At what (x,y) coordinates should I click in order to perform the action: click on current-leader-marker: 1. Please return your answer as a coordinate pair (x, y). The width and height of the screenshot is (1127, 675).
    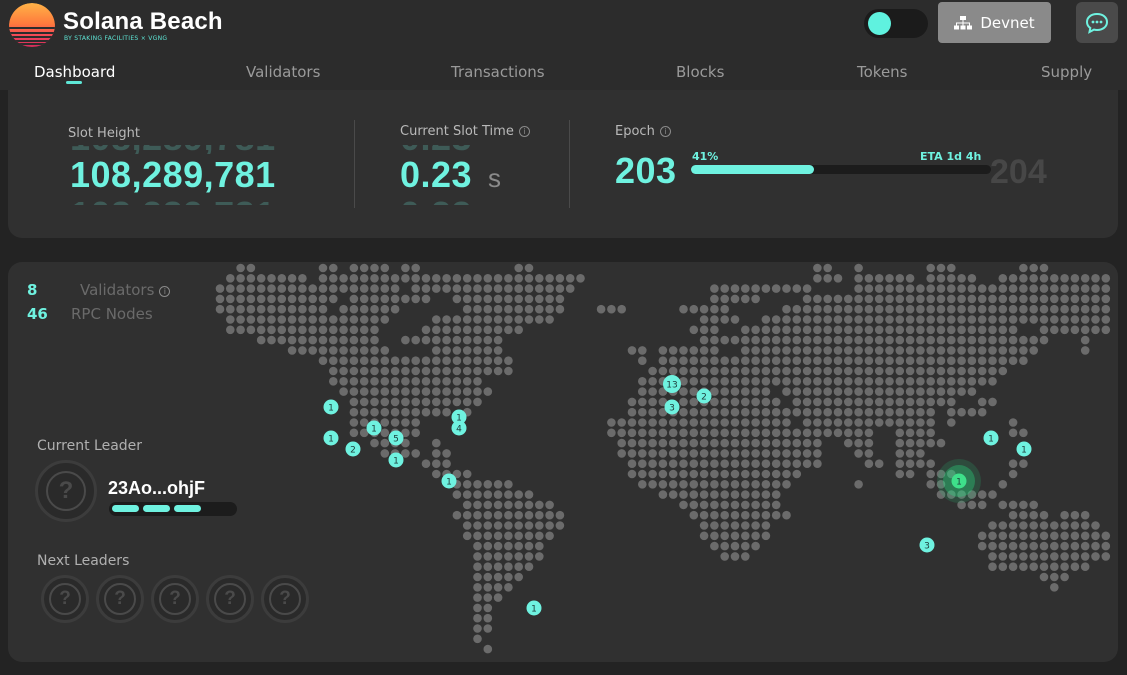
    Looking at the image, I should click on (959, 481).